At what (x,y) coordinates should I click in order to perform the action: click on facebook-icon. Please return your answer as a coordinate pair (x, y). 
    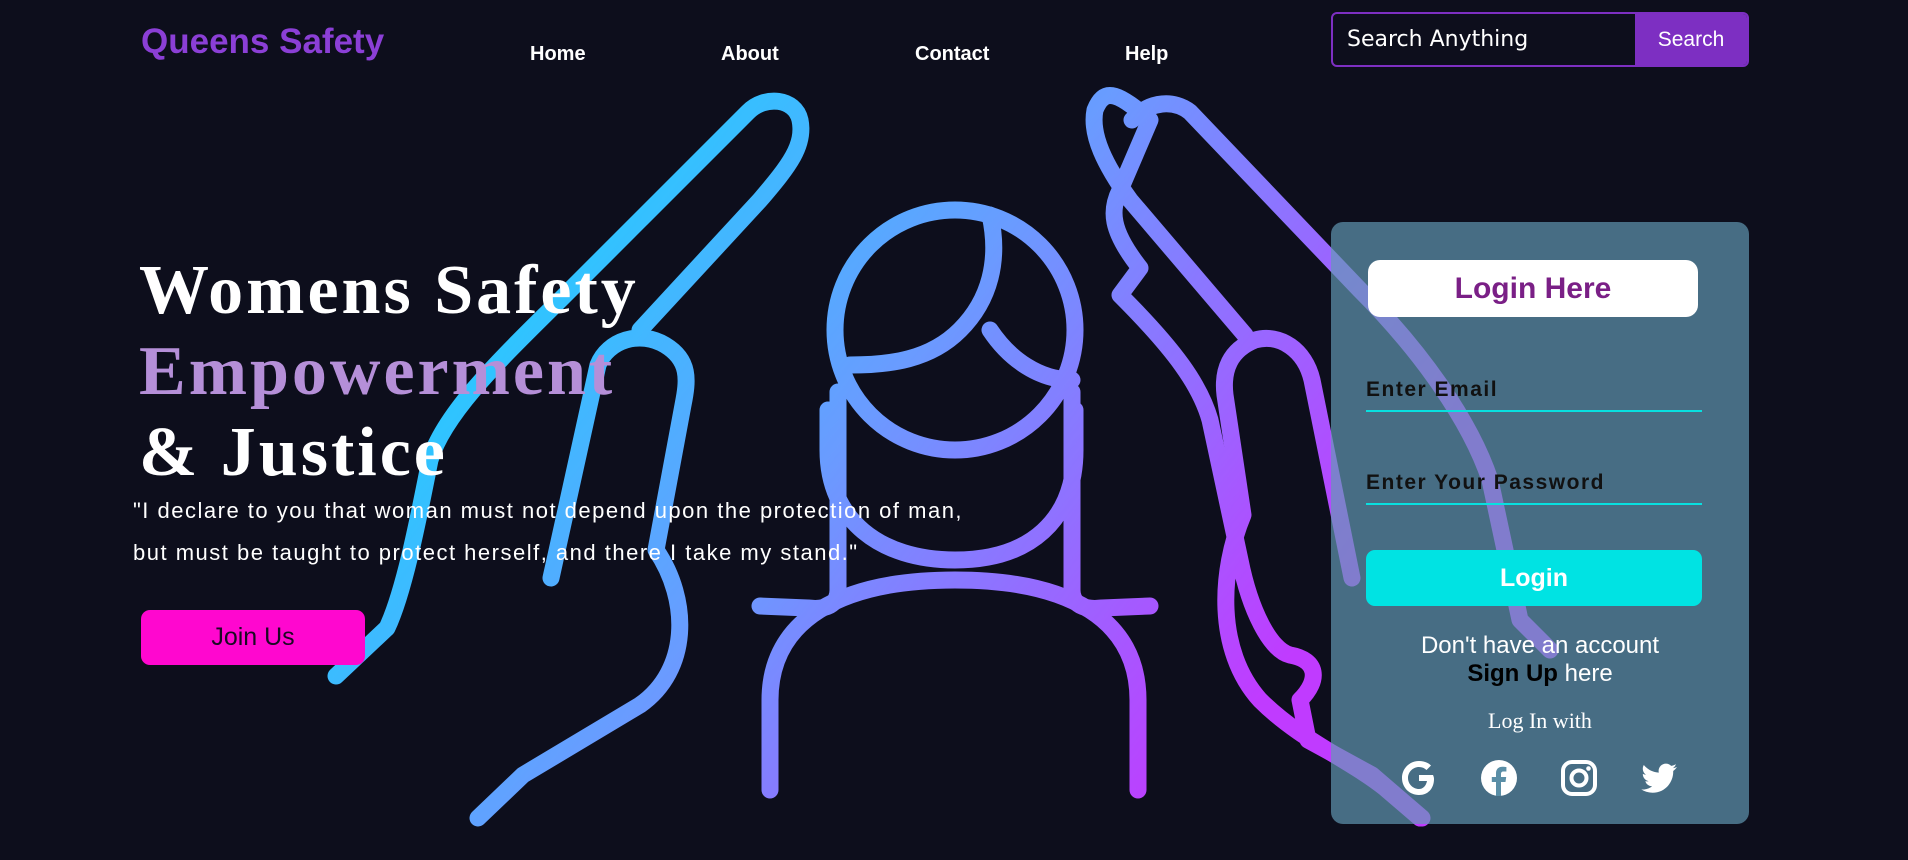
    Looking at the image, I should click on (1499, 778).